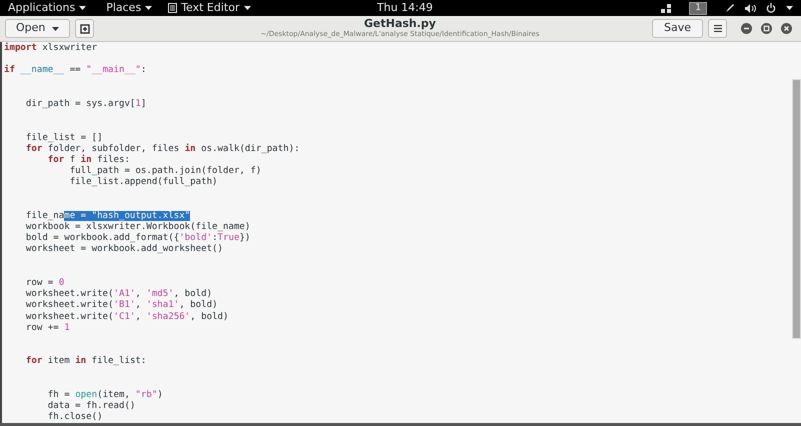  I want to click on open-button: Open, so click(37, 28).